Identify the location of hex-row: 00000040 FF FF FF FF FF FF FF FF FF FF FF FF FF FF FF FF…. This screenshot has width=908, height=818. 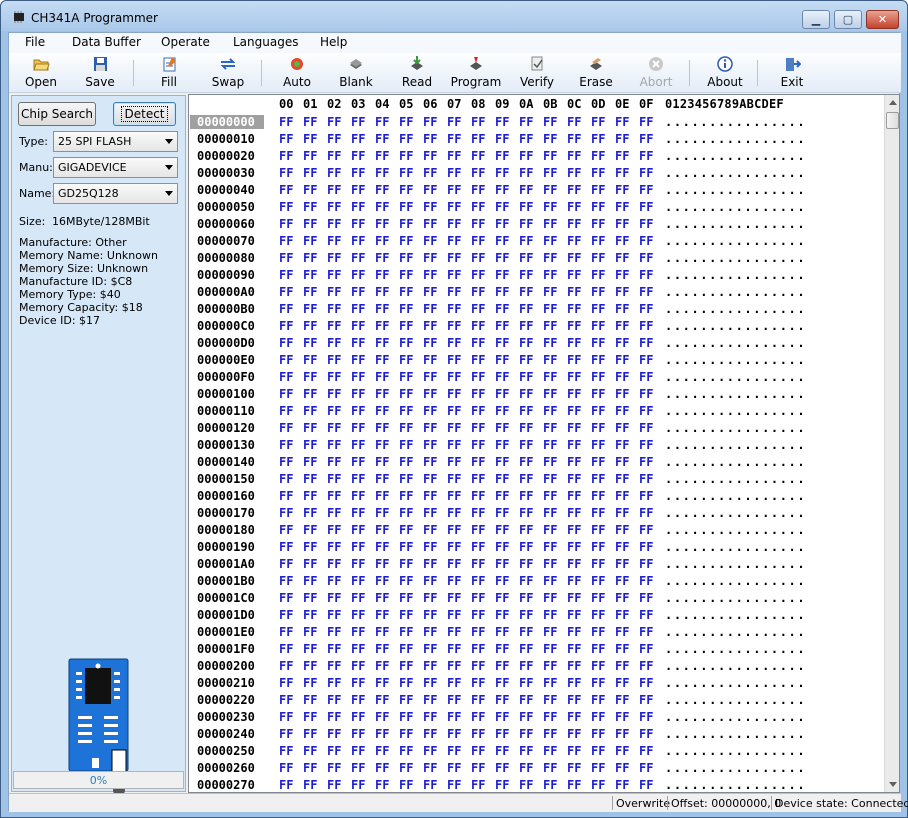
(536, 190).